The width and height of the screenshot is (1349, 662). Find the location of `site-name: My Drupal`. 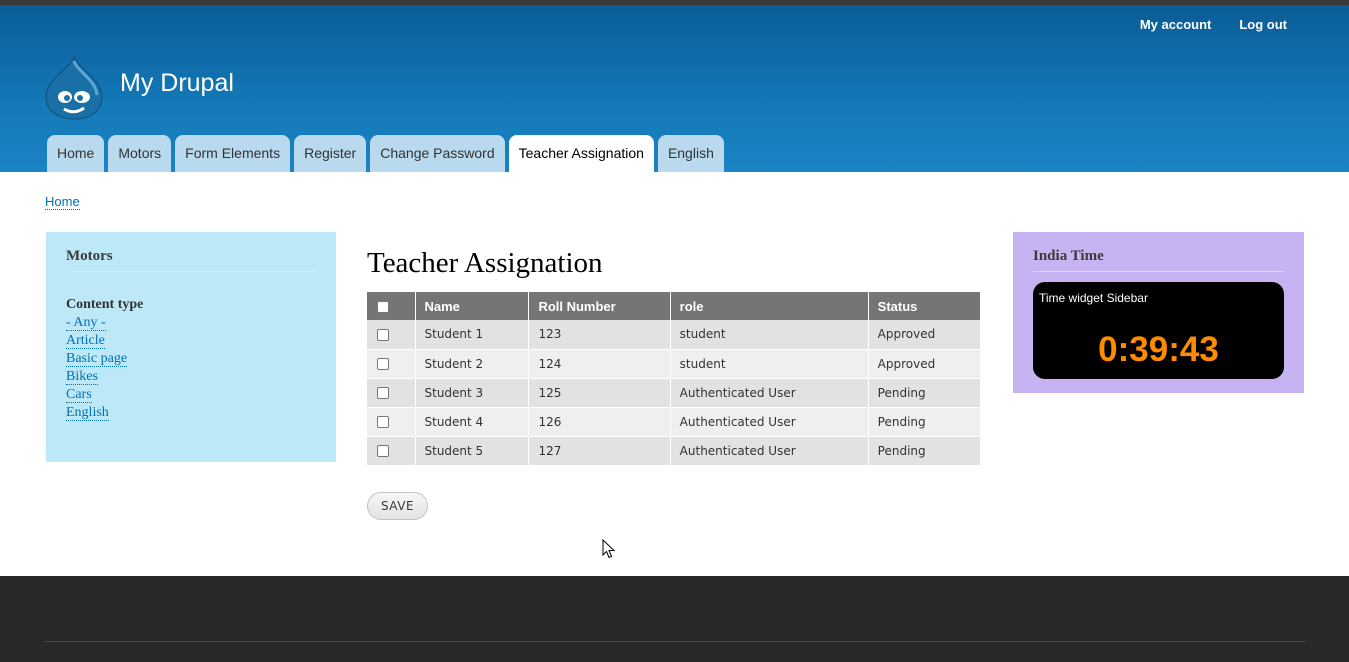

site-name: My Drupal is located at coordinates (177, 83).